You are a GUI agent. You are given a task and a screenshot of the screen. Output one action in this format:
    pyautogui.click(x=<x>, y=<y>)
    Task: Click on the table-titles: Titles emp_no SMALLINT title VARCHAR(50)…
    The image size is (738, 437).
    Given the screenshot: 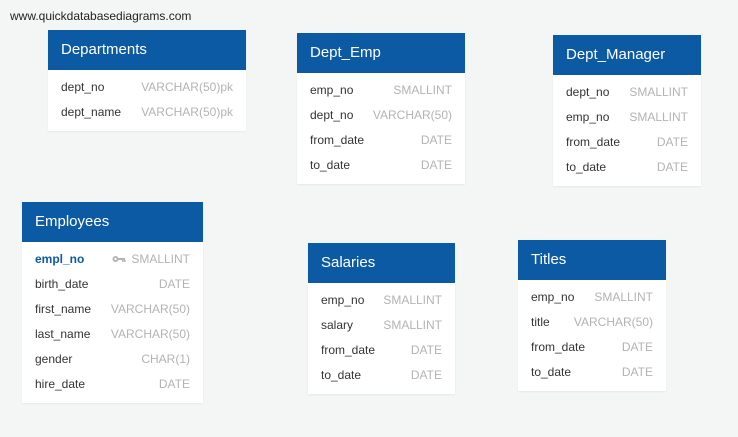 What is the action you would take?
    pyautogui.click(x=592, y=315)
    